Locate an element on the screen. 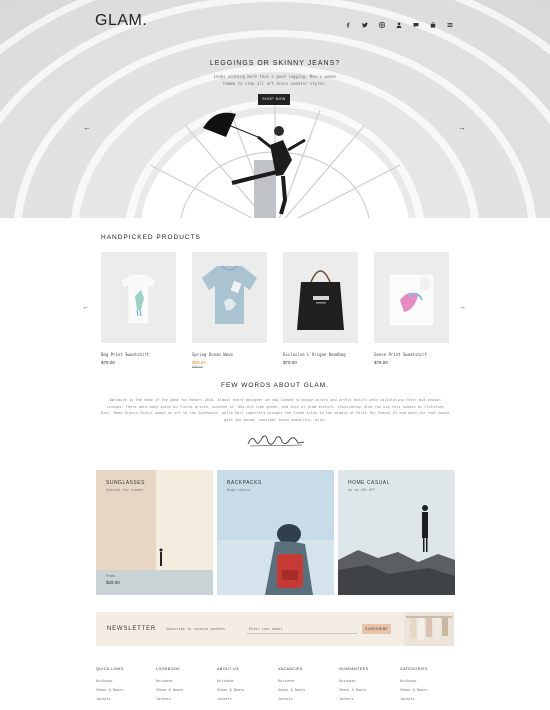  products-prev-arrow: ← is located at coordinates (85, 307).